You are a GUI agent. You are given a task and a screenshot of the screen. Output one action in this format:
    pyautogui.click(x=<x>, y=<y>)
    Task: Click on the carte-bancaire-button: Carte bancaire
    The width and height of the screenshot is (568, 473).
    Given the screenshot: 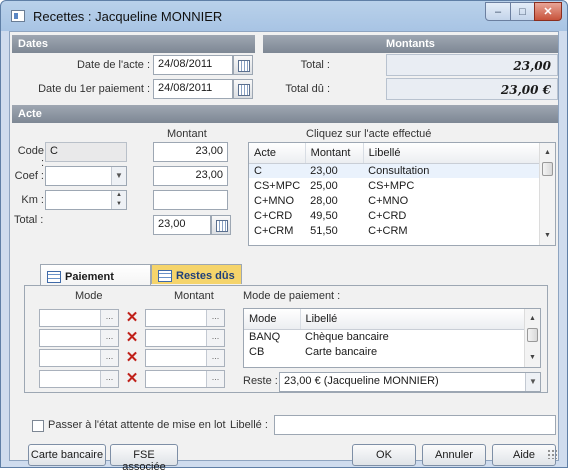 What is the action you would take?
    pyautogui.click(x=67, y=455)
    